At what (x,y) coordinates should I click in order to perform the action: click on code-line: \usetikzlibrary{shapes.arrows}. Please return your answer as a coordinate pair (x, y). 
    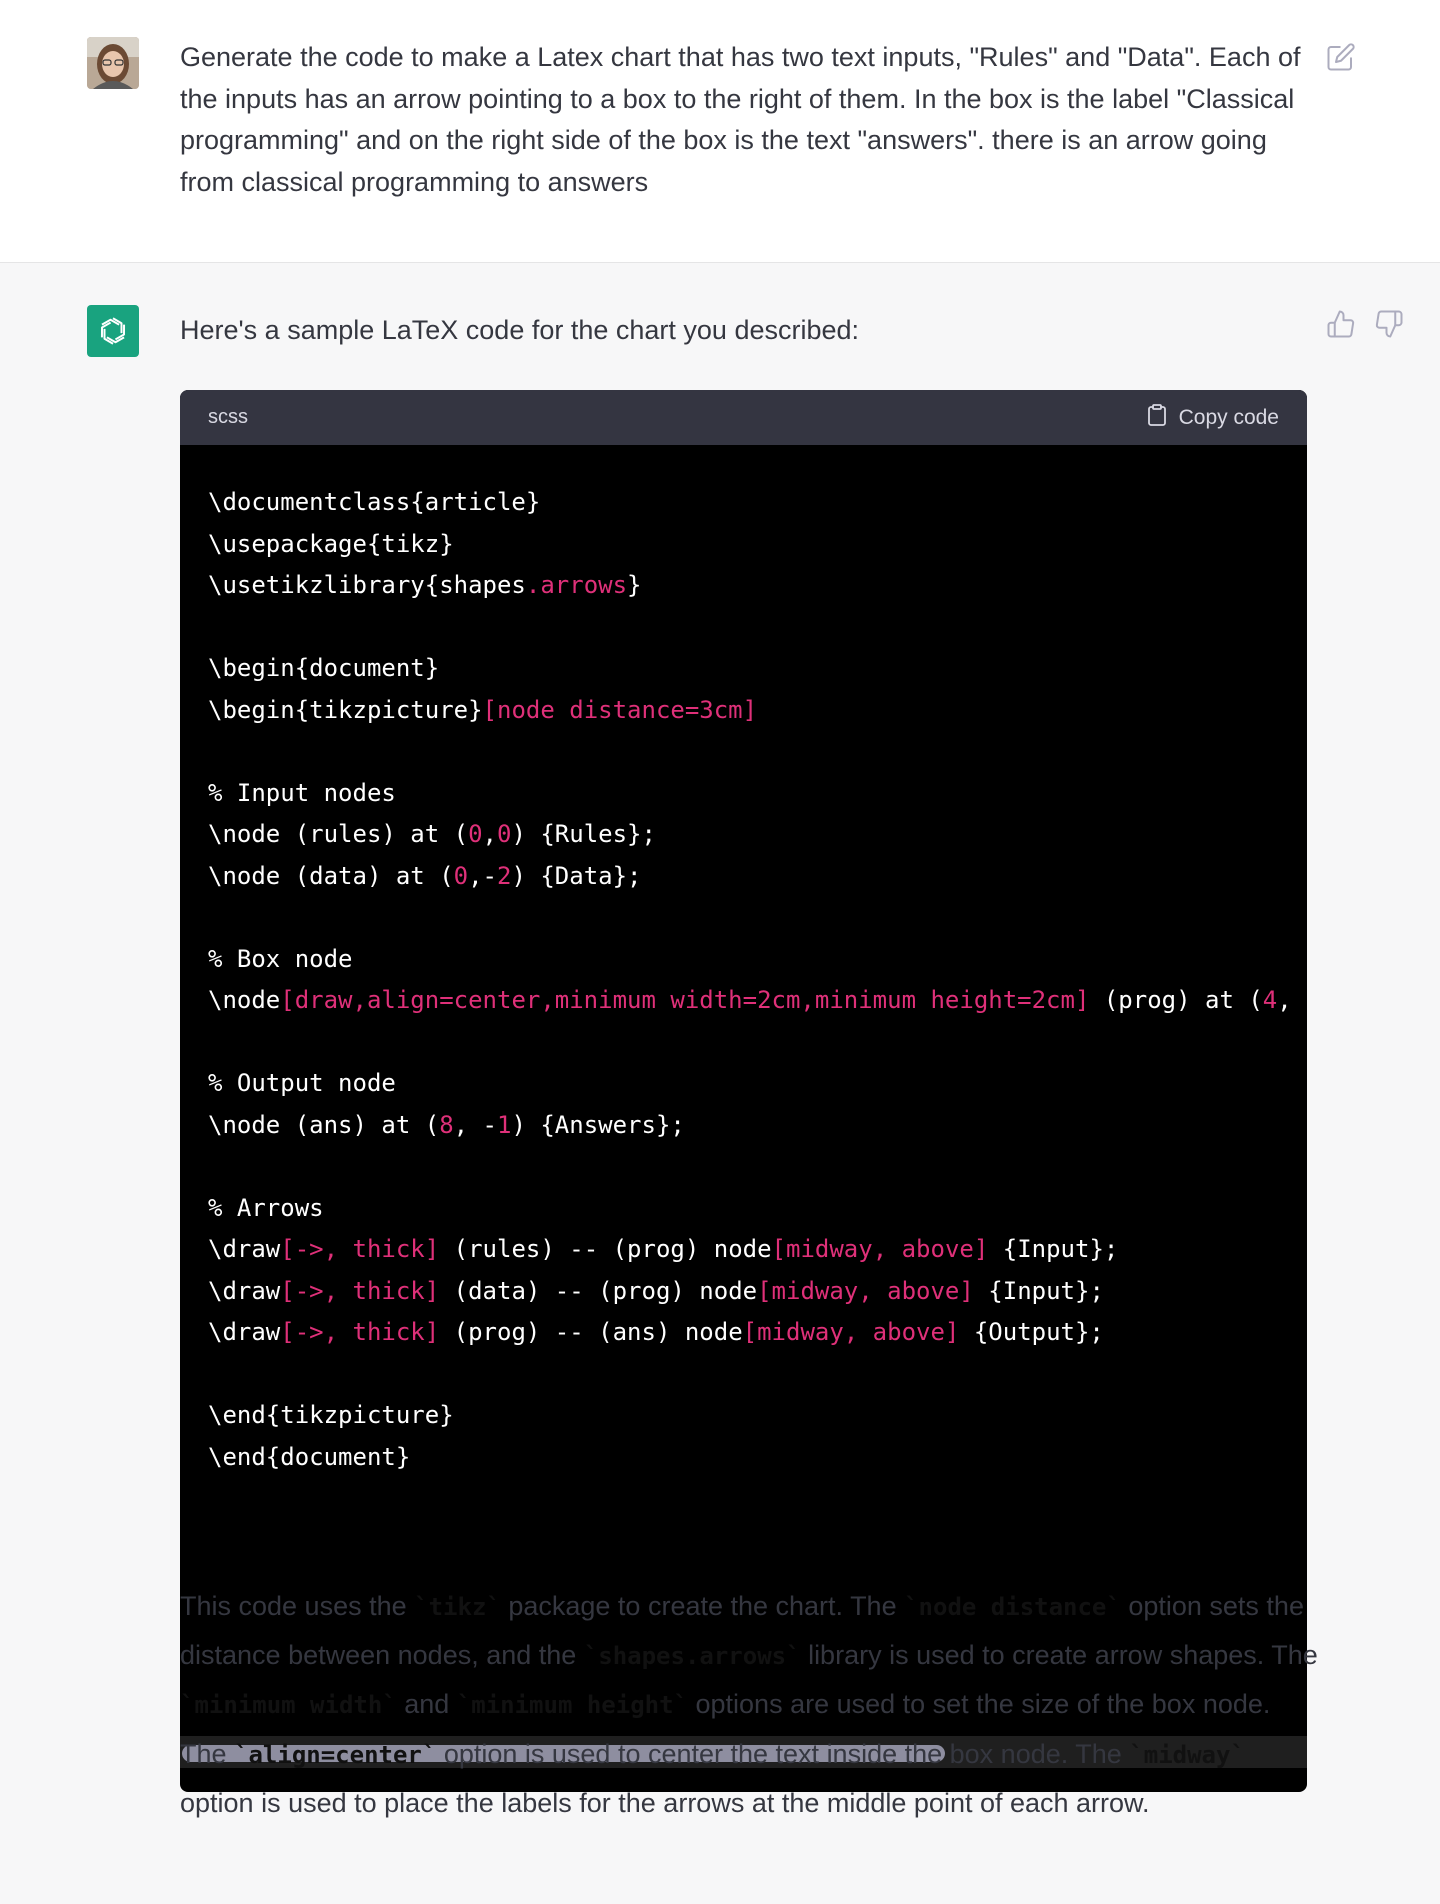
    Looking at the image, I should click on (757, 586).